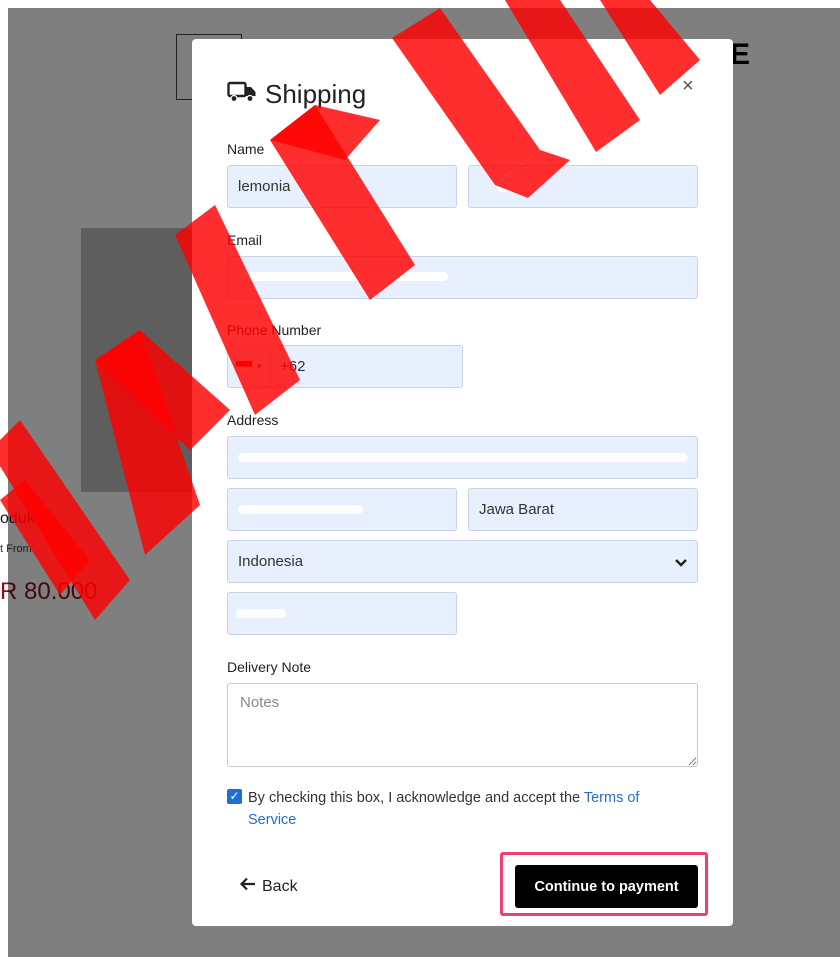 The height and width of the screenshot is (957, 840). Describe the element at coordinates (271, 561) in the screenshot. I see `country-value: Indonesia` at that location.